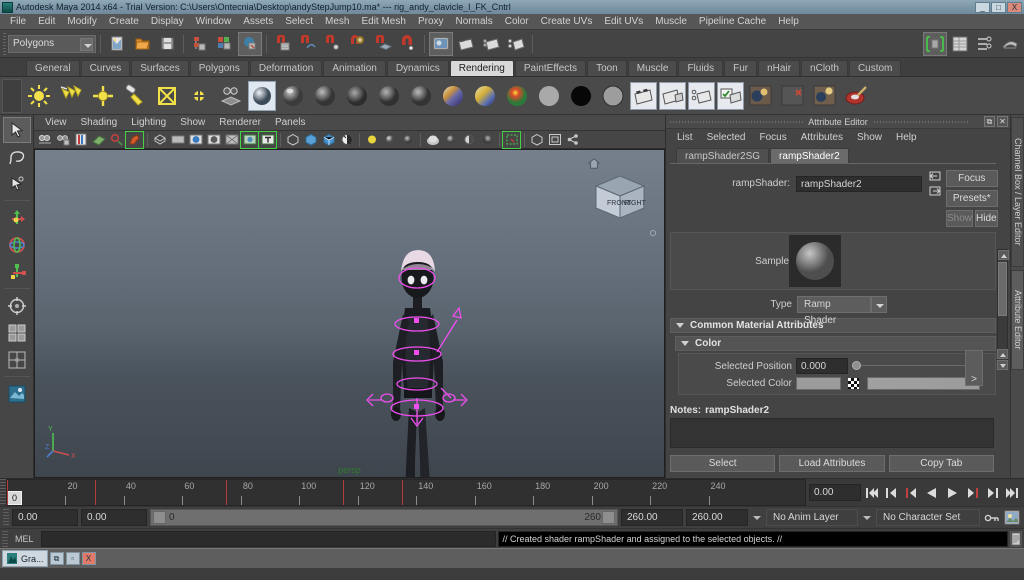  Describe the element at coordinates (972, 198) in the screenshot. I see `presets-button: Presets*` at that location.